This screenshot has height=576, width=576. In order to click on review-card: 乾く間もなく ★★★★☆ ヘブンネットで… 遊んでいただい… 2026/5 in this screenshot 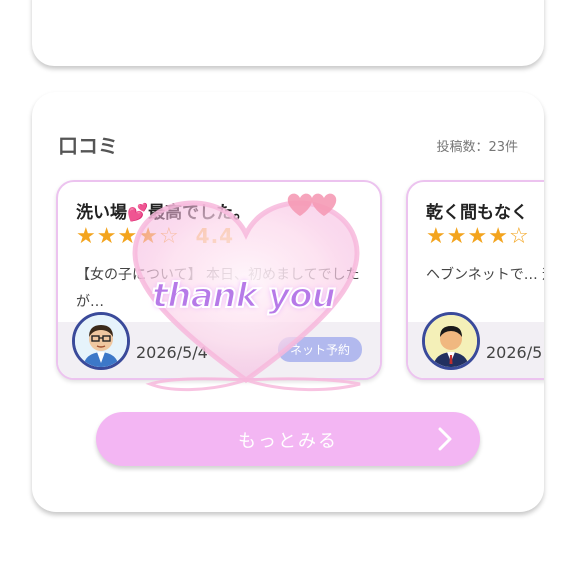, I will do `click(475, 280)`.